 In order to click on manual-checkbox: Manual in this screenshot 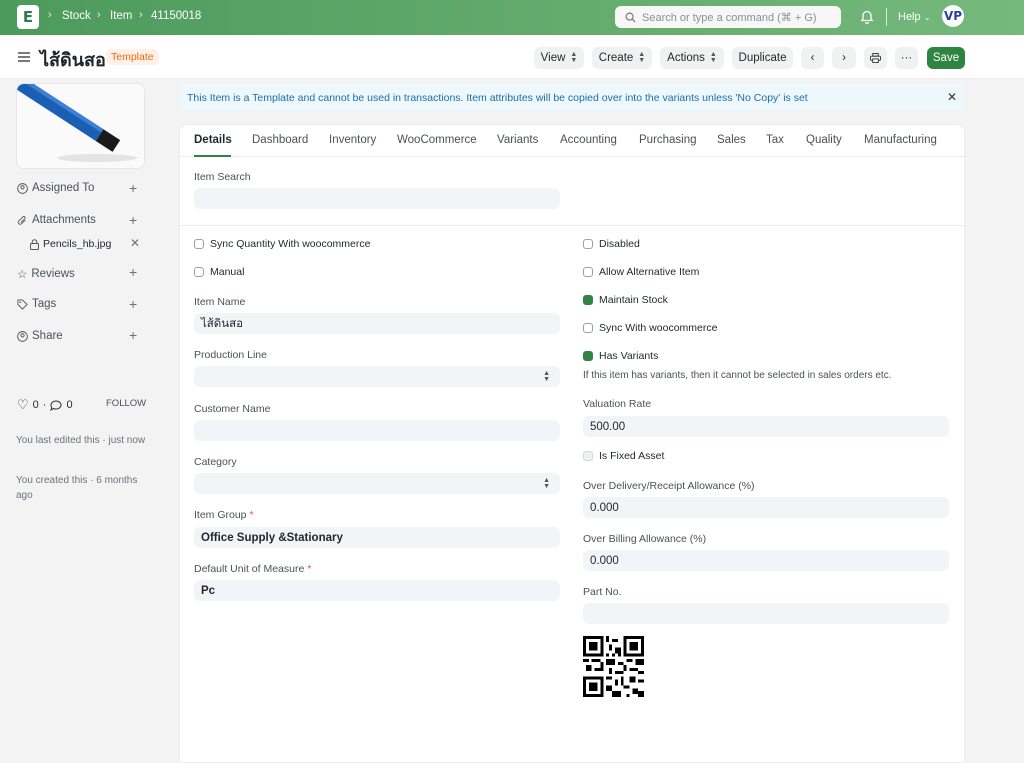, I will do `click(219, 272)`.